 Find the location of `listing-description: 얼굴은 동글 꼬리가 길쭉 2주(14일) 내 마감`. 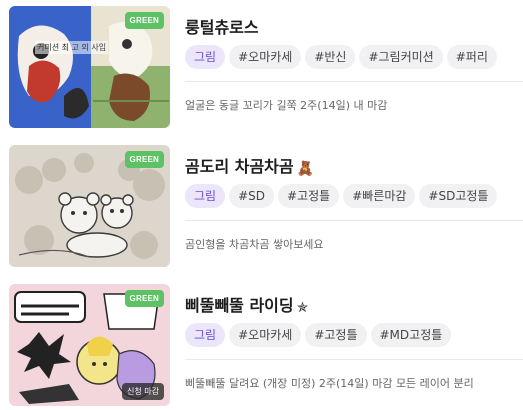

listing-description: 얼굴은 동글 꼬리가 길쭉 2주(14일) 내 마감 is located at coordinates (286, 105).